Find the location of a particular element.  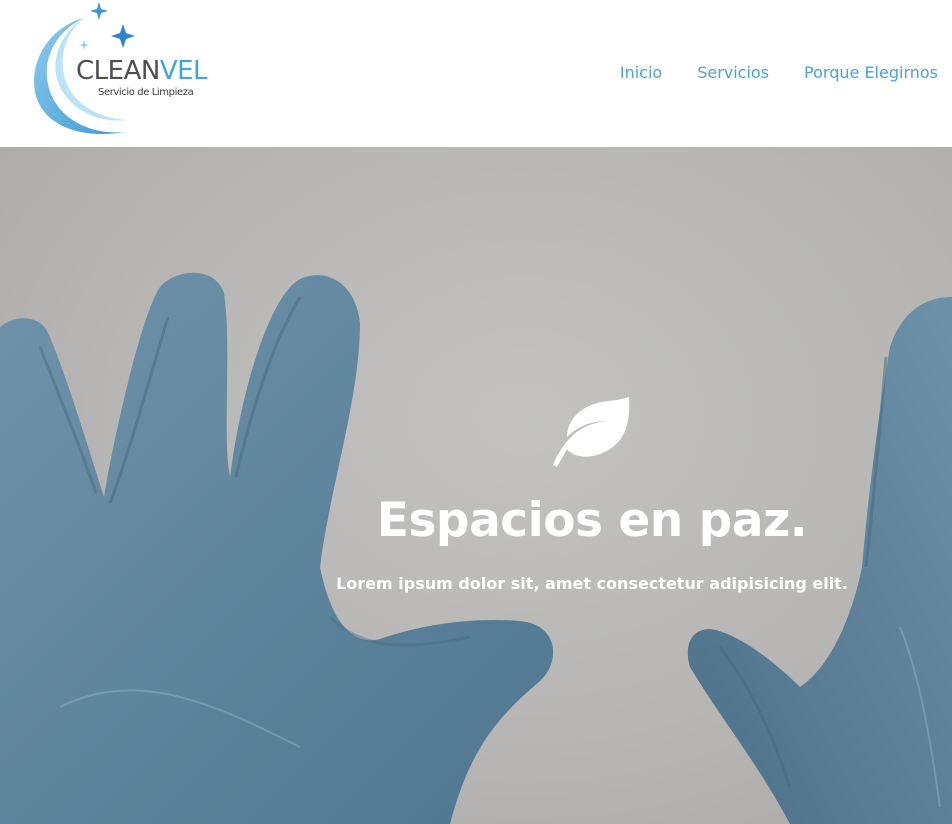

leaf-icon is located at coordinates (591, 432).